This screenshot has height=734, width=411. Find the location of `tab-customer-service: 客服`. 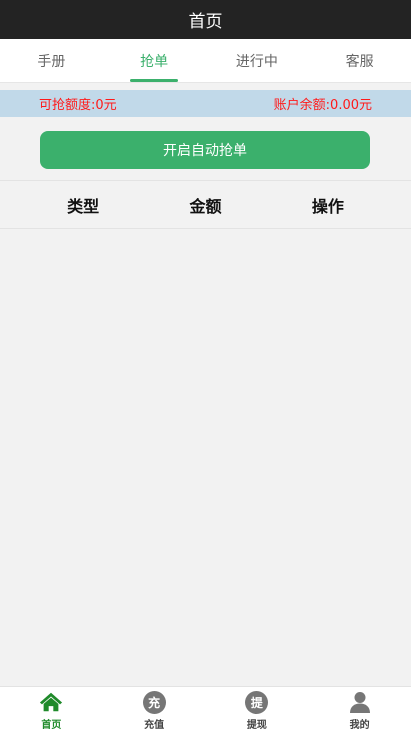

tab-customer-service: 客服 is located at coordinates (359, 60).